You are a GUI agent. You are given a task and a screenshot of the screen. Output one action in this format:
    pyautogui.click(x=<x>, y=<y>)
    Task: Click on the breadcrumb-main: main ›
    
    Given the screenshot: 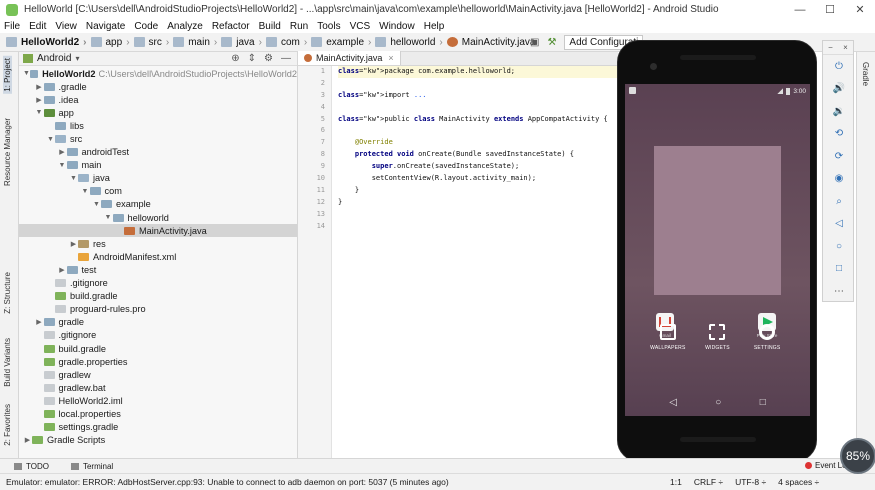 What is the action you would take?
    pyautogui.click(x=195, y=42)
    